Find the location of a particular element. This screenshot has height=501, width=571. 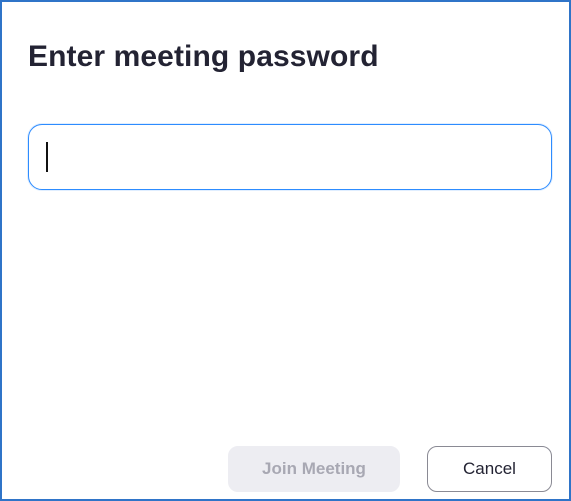

cancel-button: Cancel is located at coordinates (489, 469).